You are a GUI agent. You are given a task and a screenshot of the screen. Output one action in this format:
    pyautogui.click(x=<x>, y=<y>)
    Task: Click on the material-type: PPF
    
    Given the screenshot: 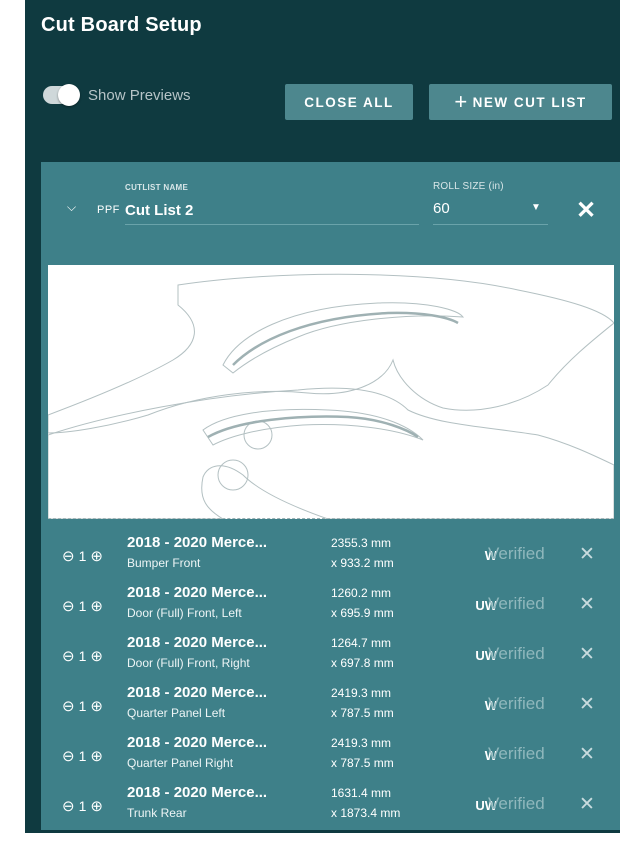 What is the action you would take?
    pyautogui.click(x=108, y=210)
    